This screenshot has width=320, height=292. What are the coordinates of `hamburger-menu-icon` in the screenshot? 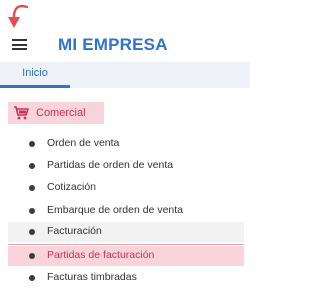 It's located at (19, 44).